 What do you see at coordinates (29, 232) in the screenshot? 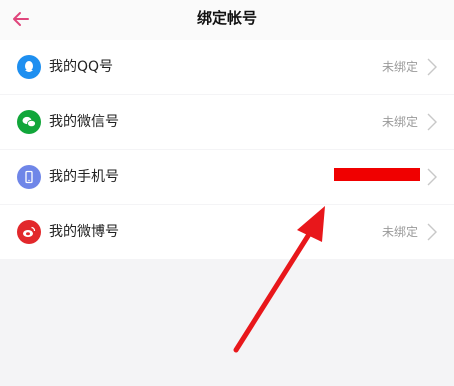
I see `weibo-icon` at bounding box center [29, 232].